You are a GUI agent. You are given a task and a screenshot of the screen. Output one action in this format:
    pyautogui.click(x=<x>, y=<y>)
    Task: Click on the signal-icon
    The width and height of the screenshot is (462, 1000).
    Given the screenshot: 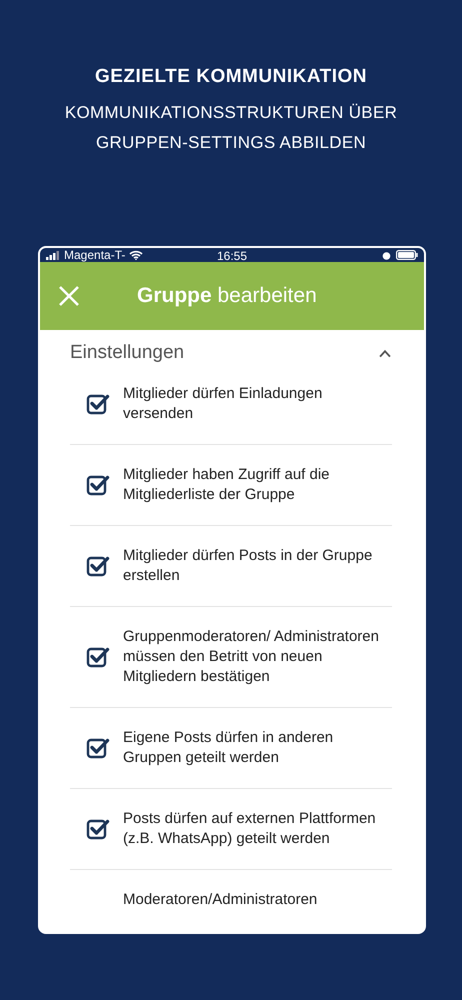 What is the action you would take?
    pyautogui.click(x=53, y=255)
    